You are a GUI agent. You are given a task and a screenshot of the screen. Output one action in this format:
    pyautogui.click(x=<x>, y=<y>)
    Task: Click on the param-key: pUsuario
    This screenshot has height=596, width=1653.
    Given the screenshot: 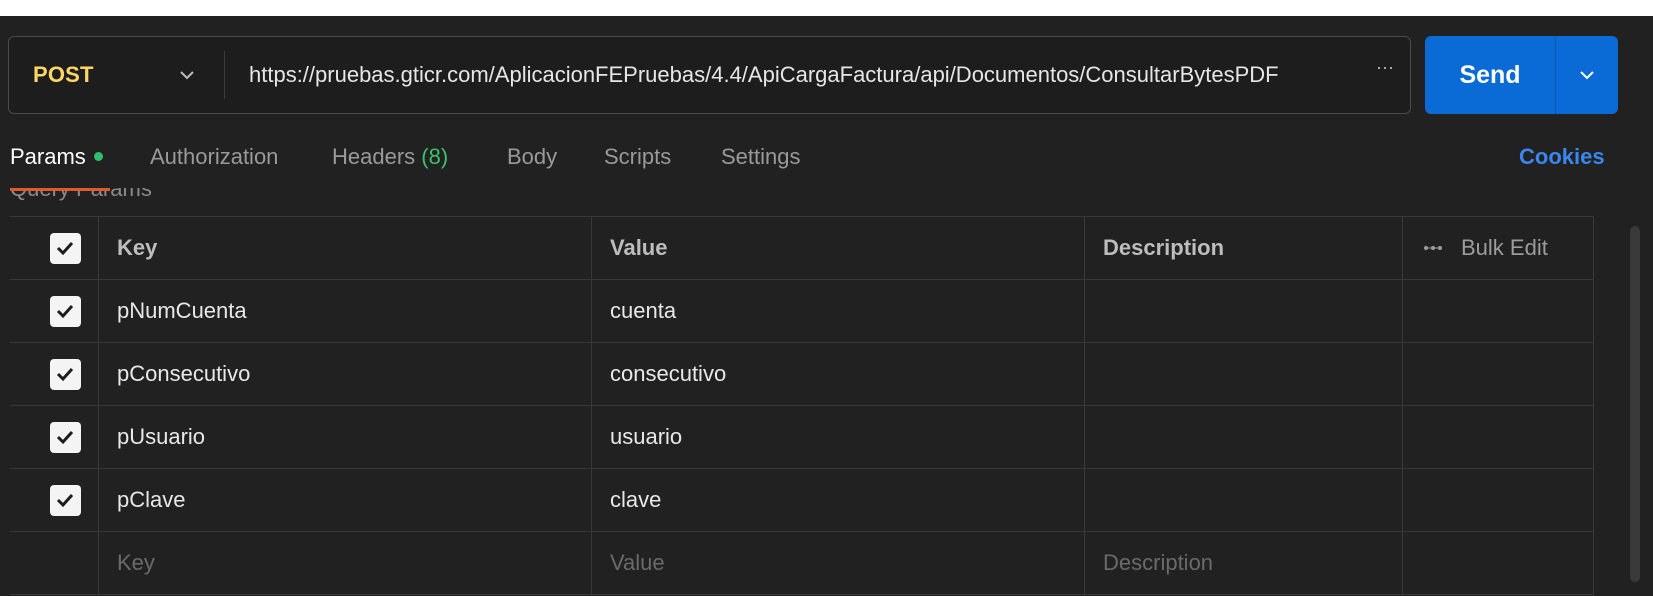 What is the action you would take?
    pyautogui.click(x=344, y=437)
    